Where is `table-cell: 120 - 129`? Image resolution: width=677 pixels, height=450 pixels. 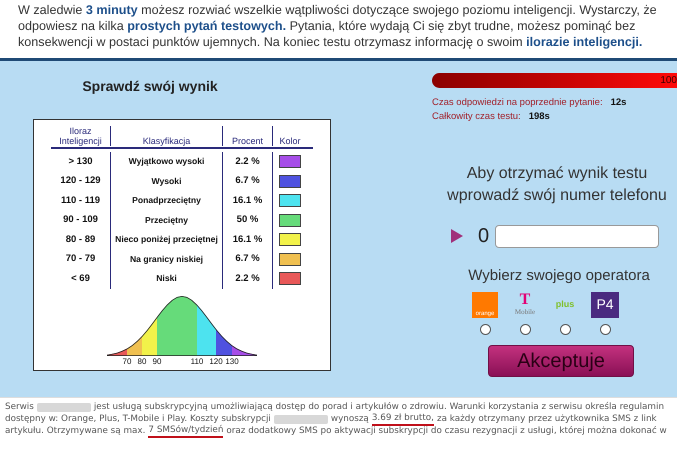 table-cell: 120 - 129 is located at coordinates (80, 181).